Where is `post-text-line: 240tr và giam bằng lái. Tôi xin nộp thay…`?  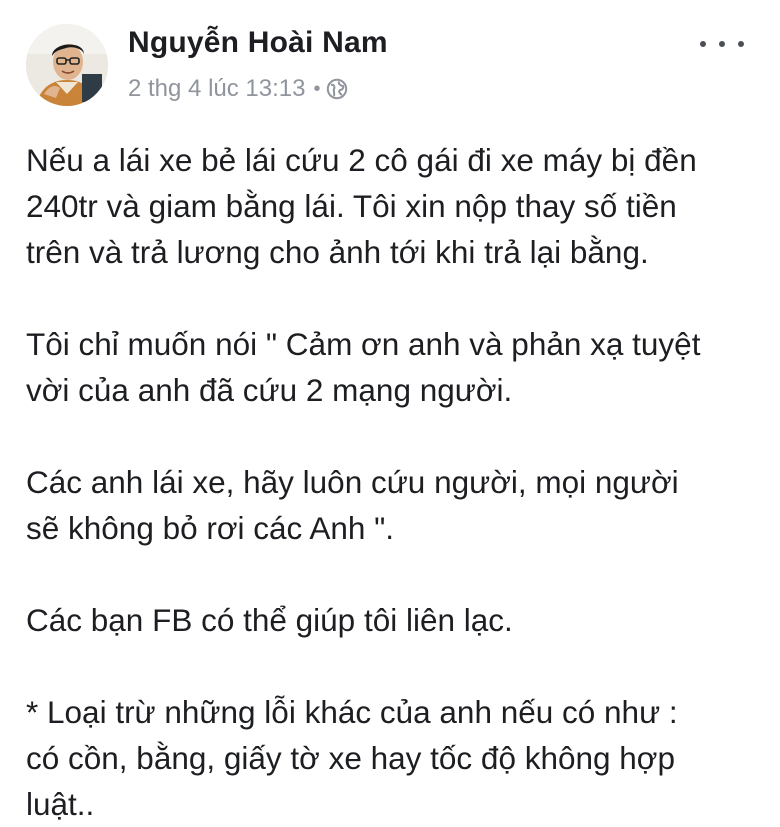 post-text-line: 240tr và giam bằng lái. Tôi xin nộp thay… is located at coordinates (351, 206).